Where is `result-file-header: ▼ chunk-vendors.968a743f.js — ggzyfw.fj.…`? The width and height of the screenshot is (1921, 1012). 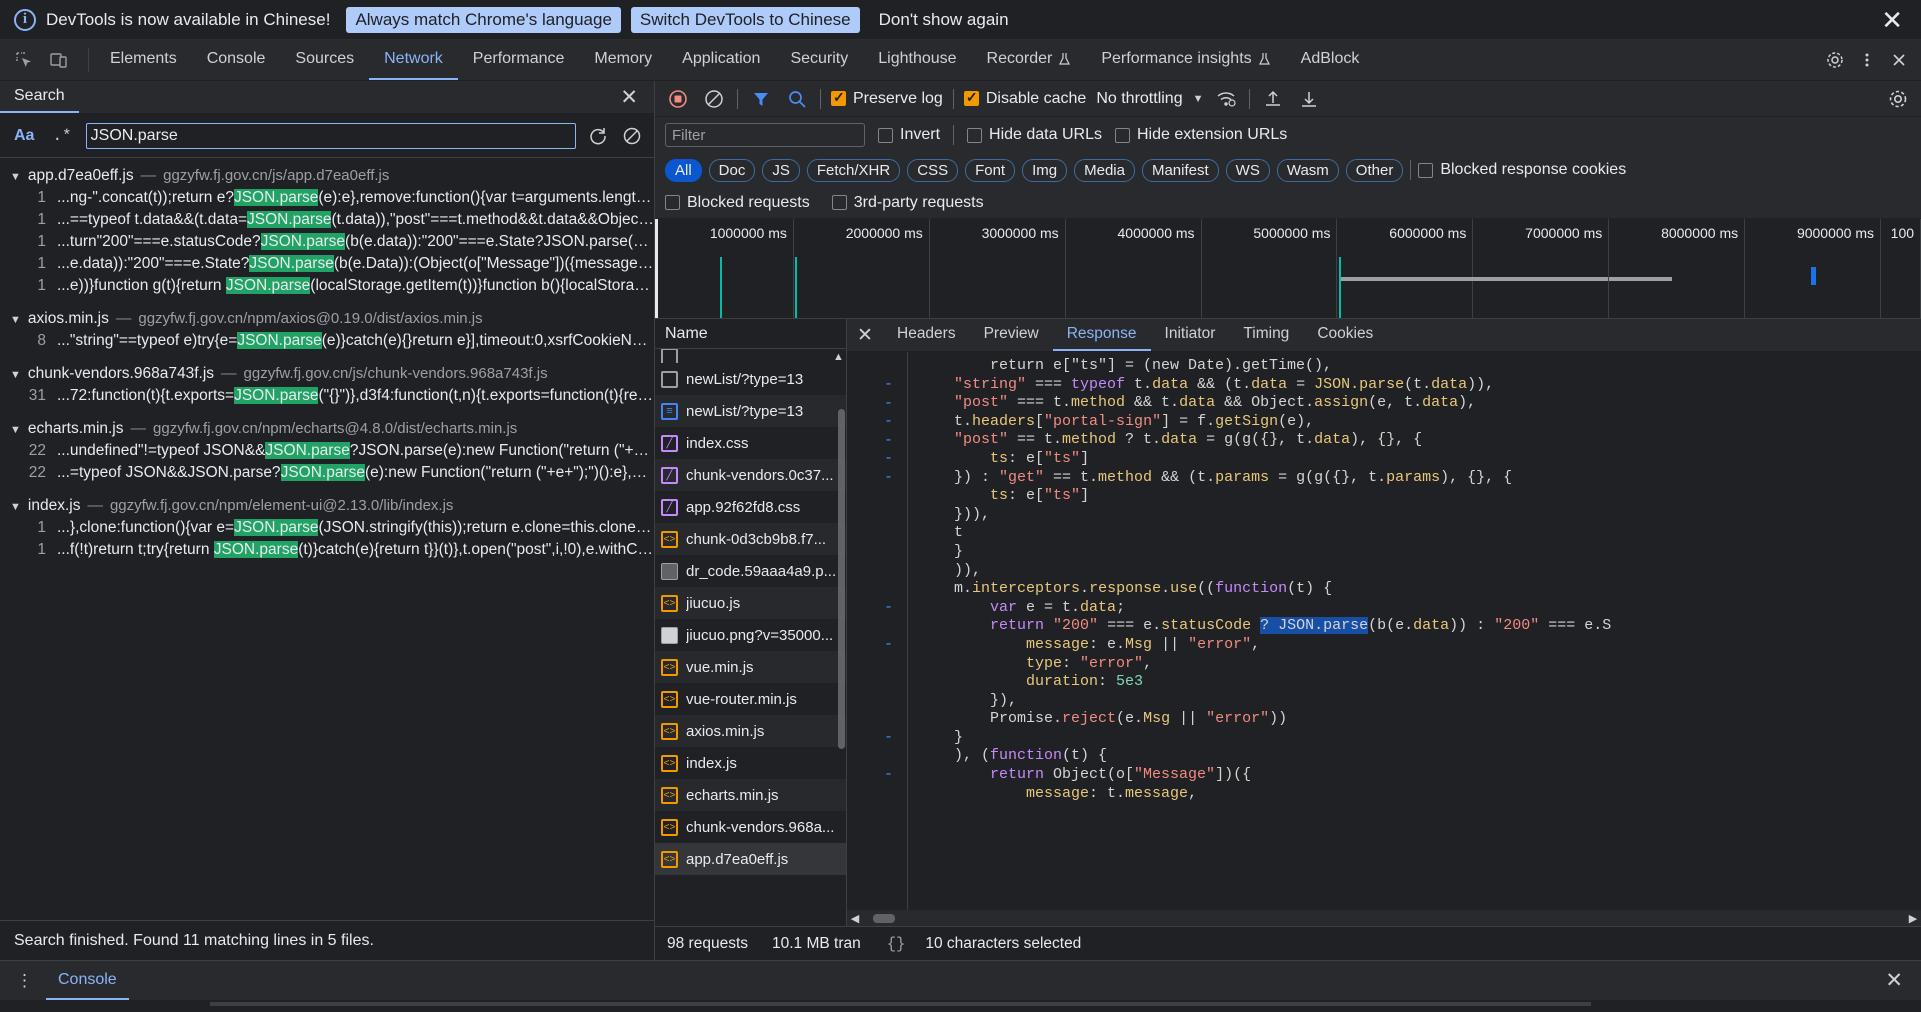
result-file-header: ▼ chunk-vendors.968a743f.js — ggzyfw.fj.… is located at coordinates (327, 373).